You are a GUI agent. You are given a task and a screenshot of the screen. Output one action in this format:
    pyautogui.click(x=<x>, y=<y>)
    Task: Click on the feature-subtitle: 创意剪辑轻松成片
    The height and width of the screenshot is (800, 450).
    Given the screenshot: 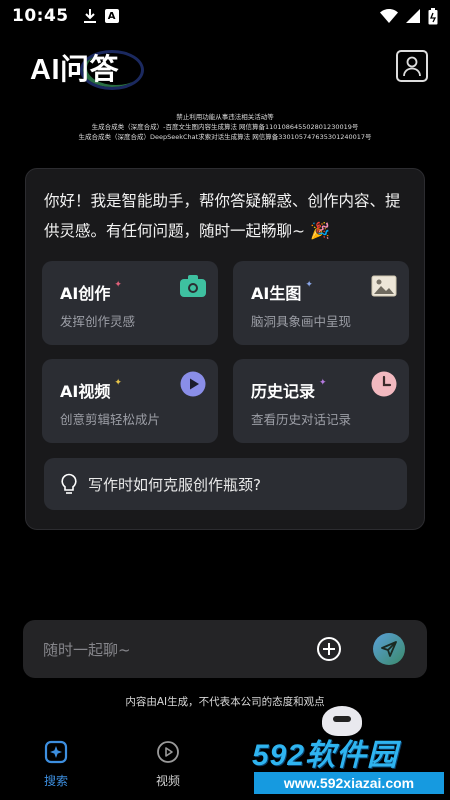 What is the action you would take?
    pyautogui.click(x=110, y=419)
    